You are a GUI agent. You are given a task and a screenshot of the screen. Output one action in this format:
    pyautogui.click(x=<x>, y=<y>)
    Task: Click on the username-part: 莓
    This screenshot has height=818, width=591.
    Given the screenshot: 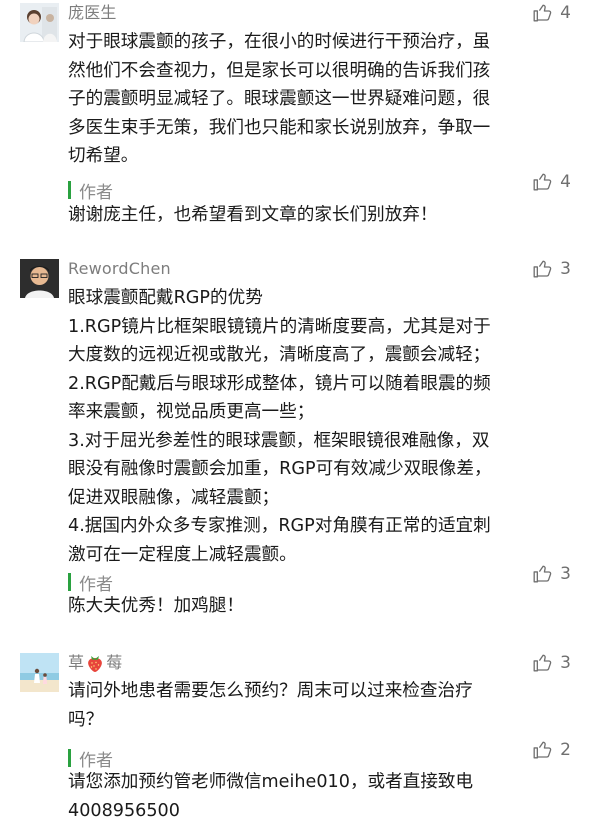 What is the action you would take?
    pyautogui.click(x=114, y=662)
    